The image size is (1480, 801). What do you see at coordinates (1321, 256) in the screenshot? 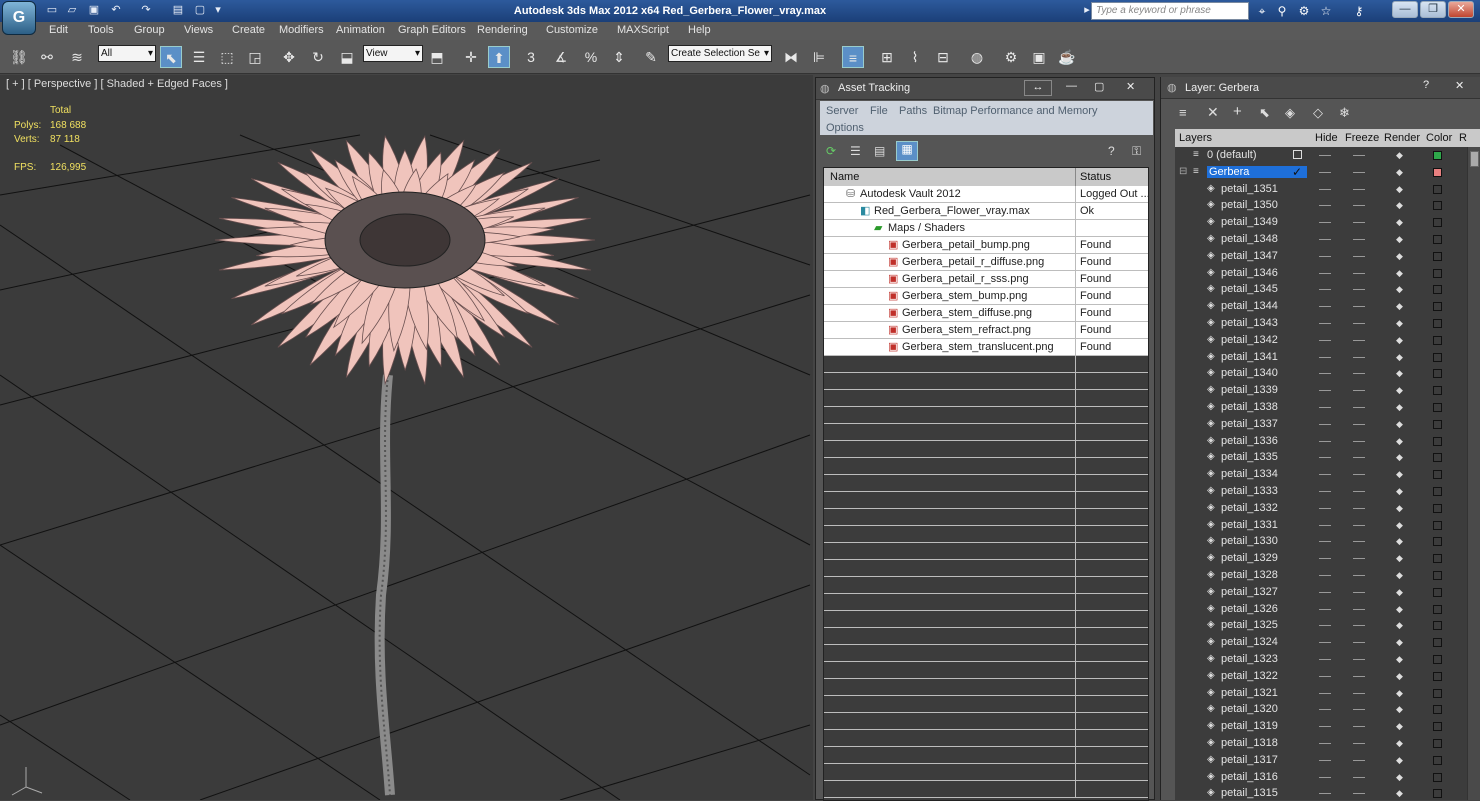
I see `layer-object-row: ◈ petail_1347 ◆` at bounding box center [1321, 256].